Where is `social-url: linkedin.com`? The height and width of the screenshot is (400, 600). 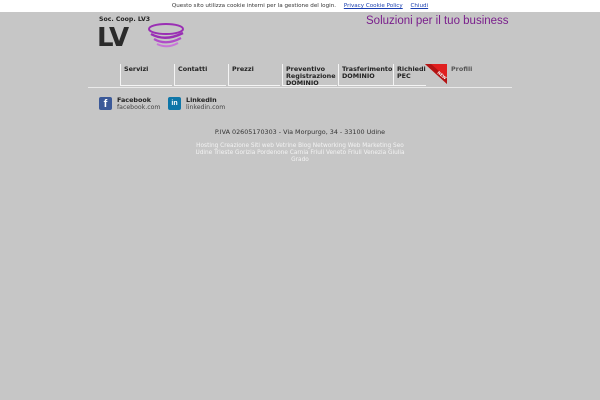 social-url: linkedin.com is located at coordinates (206, 107).